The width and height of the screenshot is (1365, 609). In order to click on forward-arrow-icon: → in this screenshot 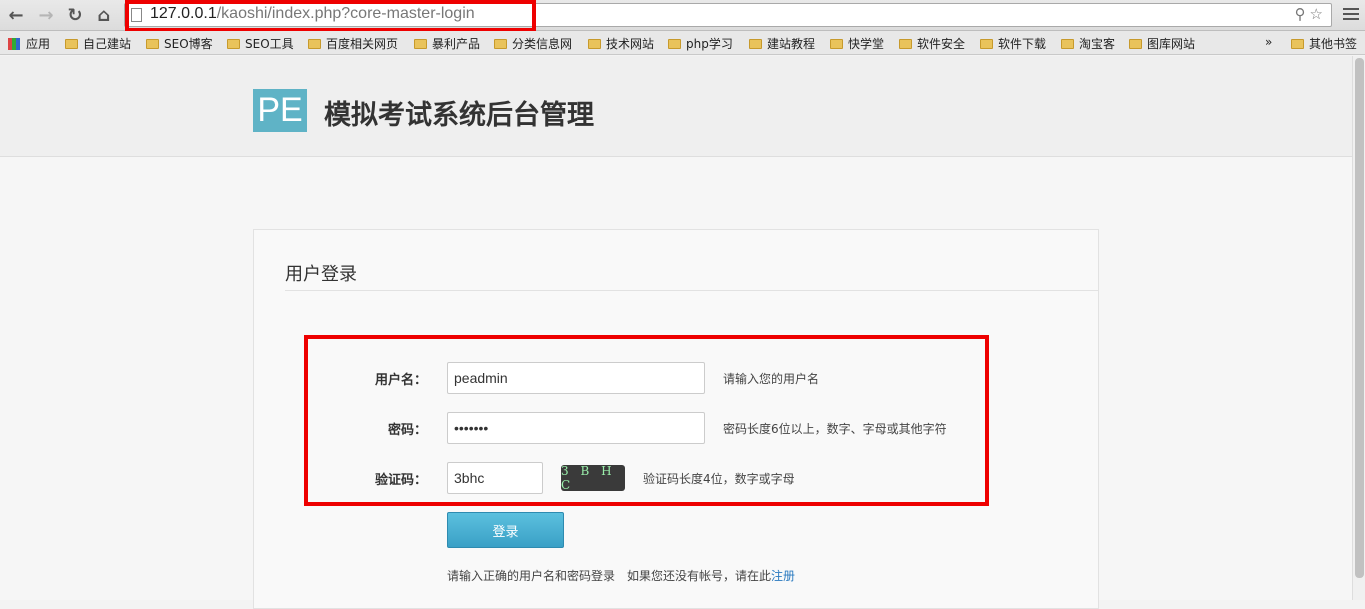, I will do `click(46, 15)`.